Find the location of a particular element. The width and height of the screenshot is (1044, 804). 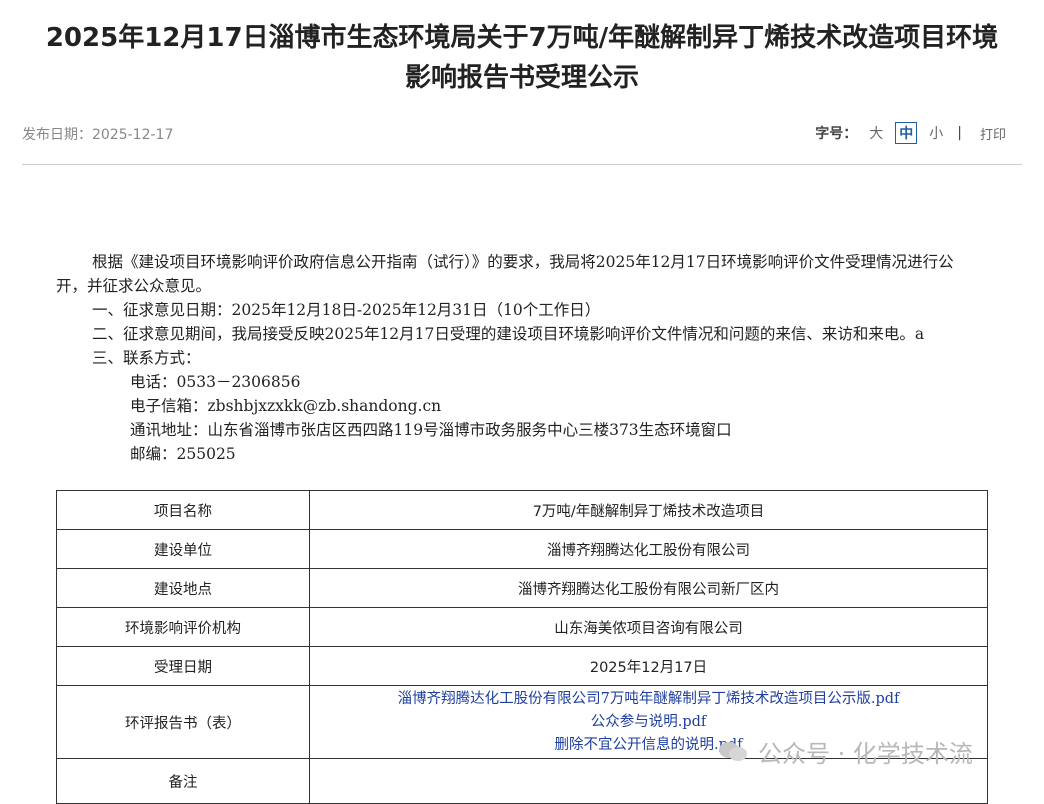

font-medium-button: 中 is located at coordinates (906, 133).